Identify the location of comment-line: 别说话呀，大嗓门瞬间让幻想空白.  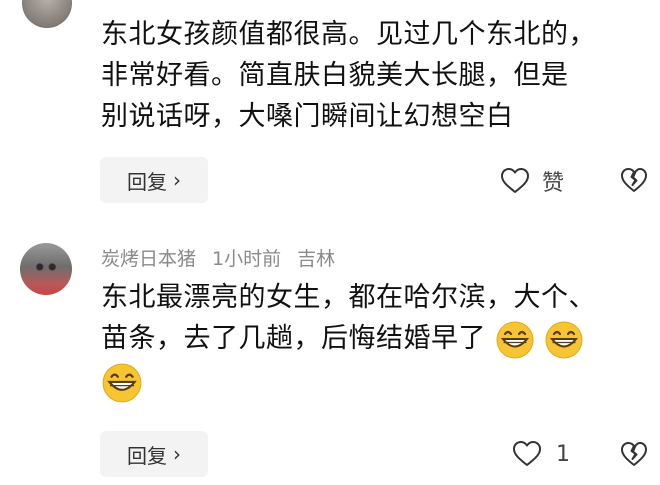
(307, 116).